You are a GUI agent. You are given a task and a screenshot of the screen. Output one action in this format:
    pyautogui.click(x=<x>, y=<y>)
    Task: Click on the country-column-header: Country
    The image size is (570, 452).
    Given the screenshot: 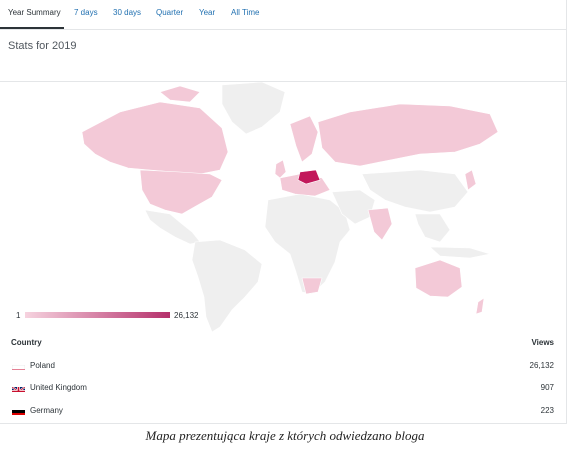 What is the action you would take?
    pyautogui.click(x=26, y=342)
    